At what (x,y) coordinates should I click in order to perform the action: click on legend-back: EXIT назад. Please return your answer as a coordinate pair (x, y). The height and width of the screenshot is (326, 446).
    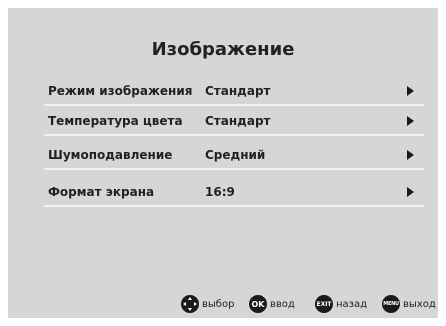
    Looking at the image, I should click on (341, 304).